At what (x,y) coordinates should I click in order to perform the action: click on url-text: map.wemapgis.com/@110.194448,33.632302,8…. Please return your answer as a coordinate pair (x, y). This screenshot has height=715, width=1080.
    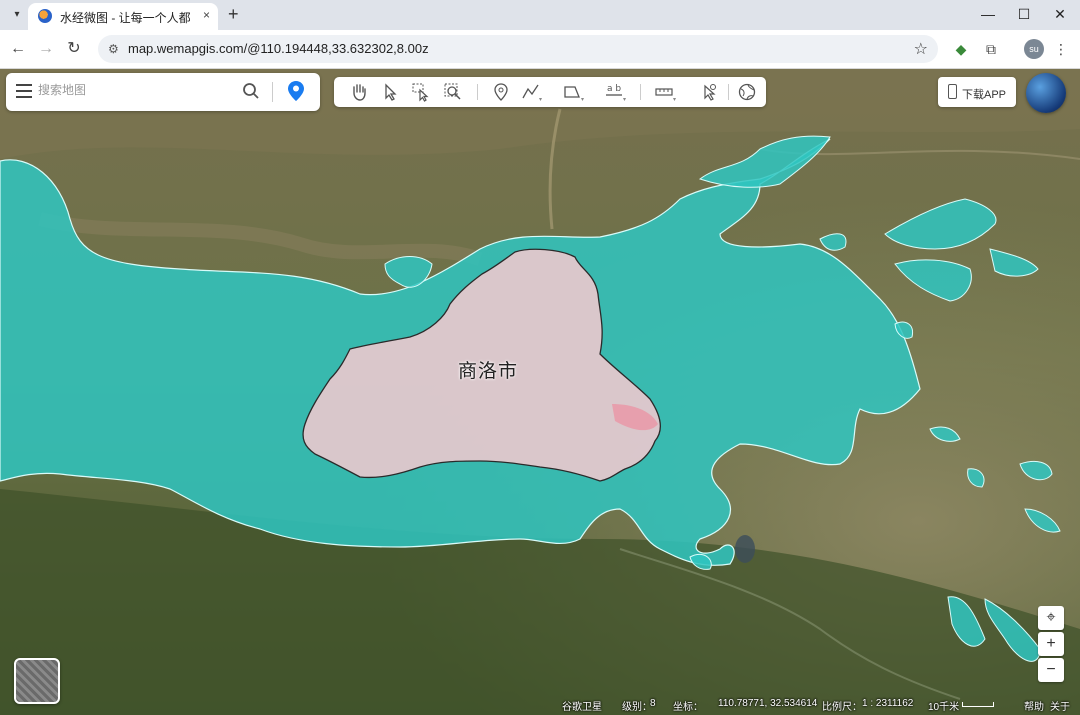
    Looking at the image, I should click on (278, 48).